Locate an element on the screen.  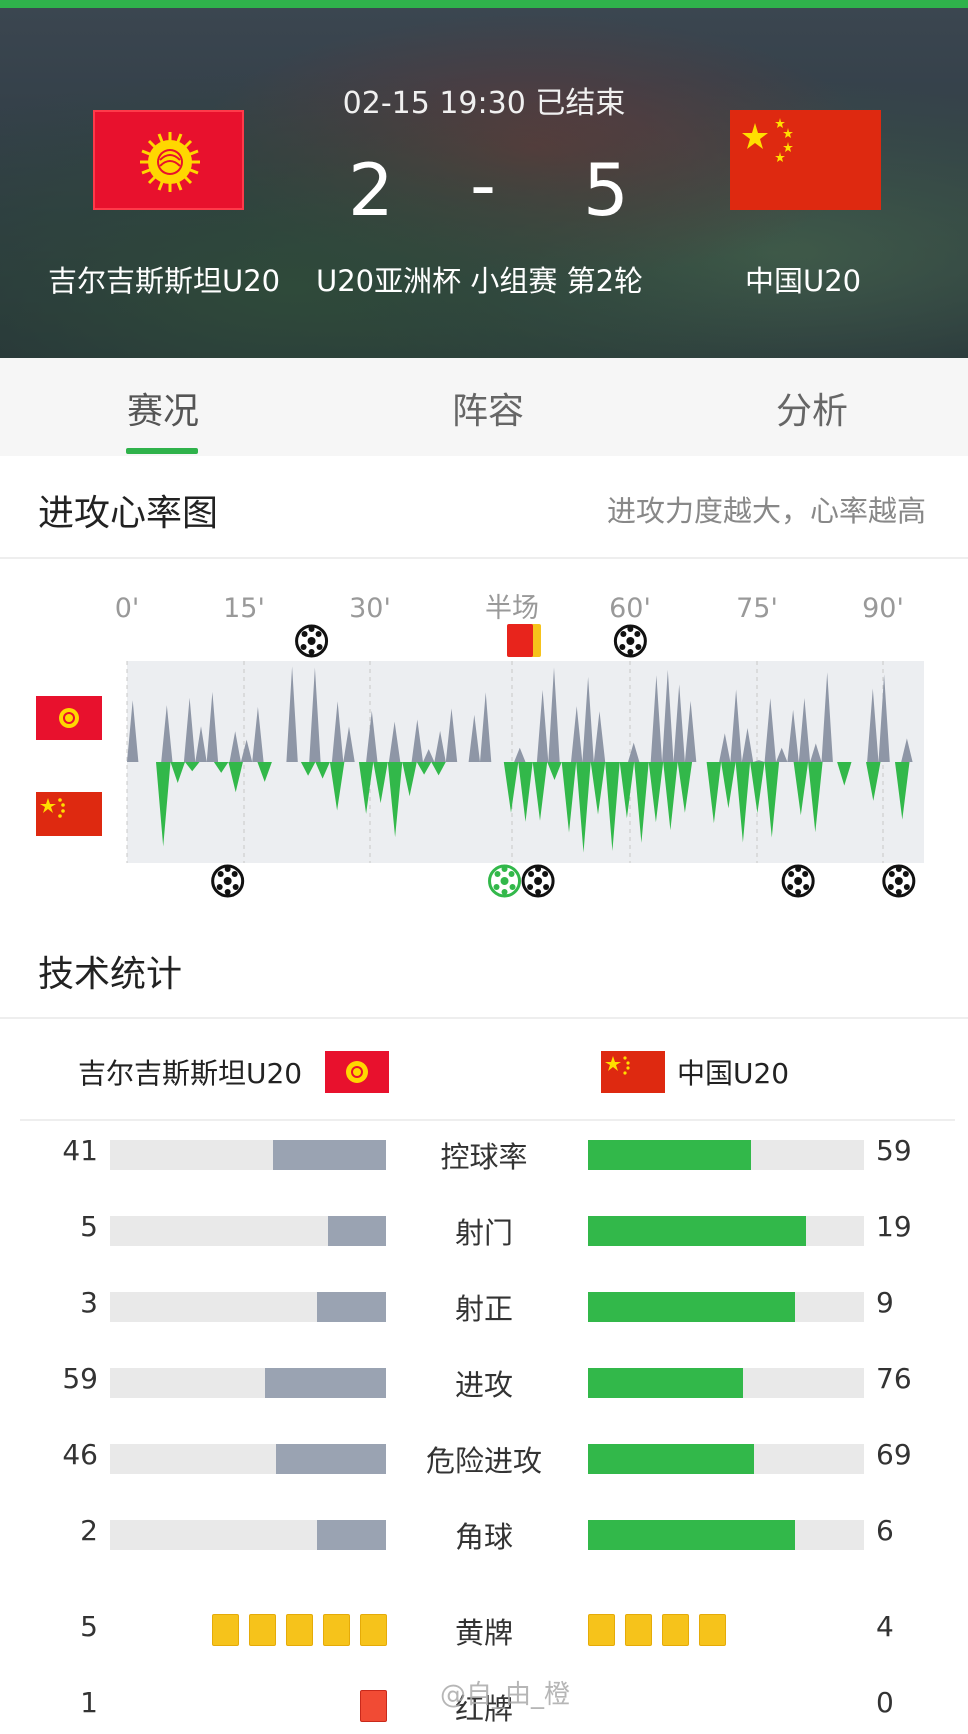
away-red-count: 0 is located at coordinates (885, 1702).